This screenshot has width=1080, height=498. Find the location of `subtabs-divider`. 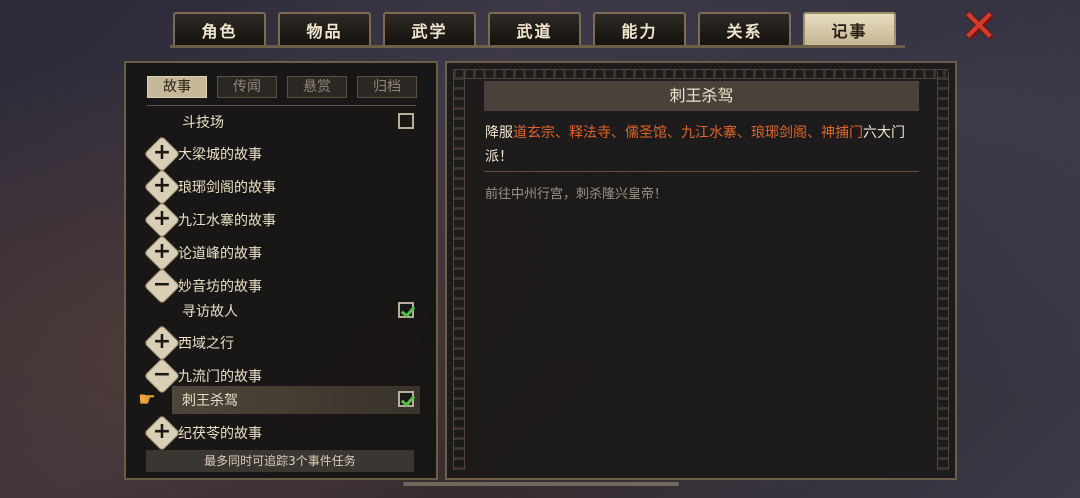

subtabs-divider is located at coordinates (281, 105).